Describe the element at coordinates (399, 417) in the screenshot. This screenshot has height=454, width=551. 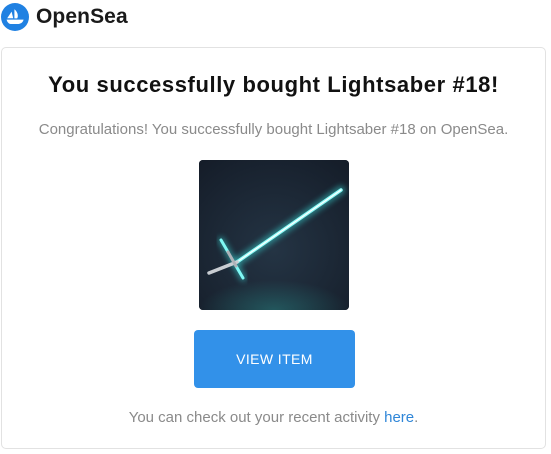
I see `here-link: here` at that location.